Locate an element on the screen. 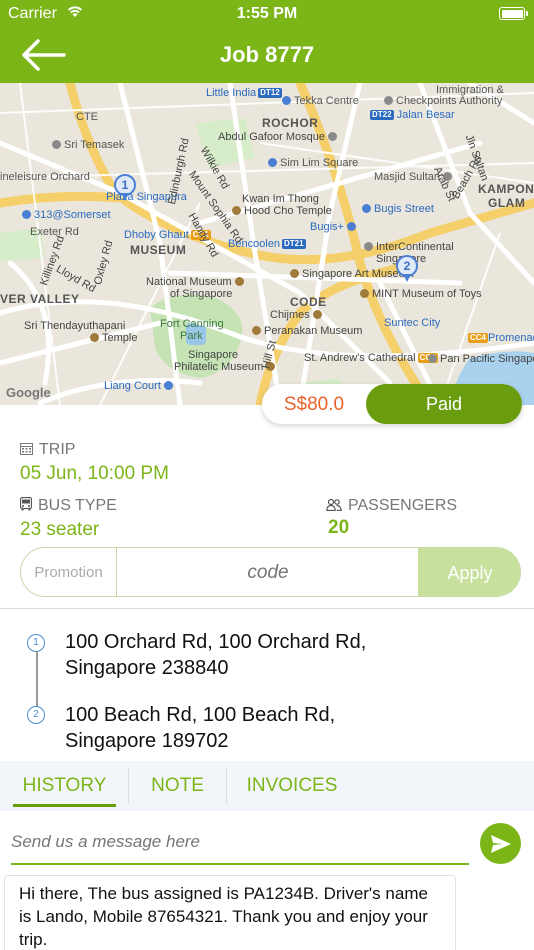 The image size is (534, 950). map-mrt-dt12: DT12 is located at coordinates (270, 93).